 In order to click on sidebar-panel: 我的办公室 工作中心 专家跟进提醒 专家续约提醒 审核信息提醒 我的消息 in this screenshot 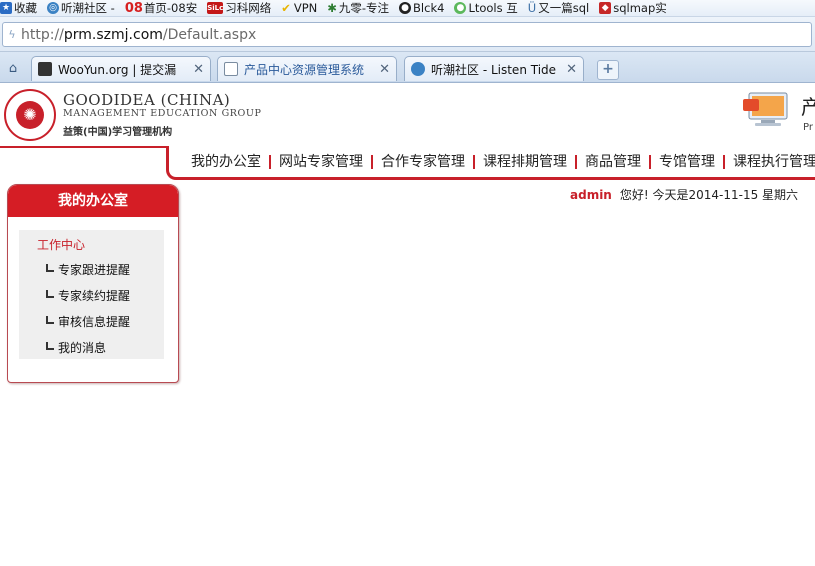, I will do `click(93, 283)`.